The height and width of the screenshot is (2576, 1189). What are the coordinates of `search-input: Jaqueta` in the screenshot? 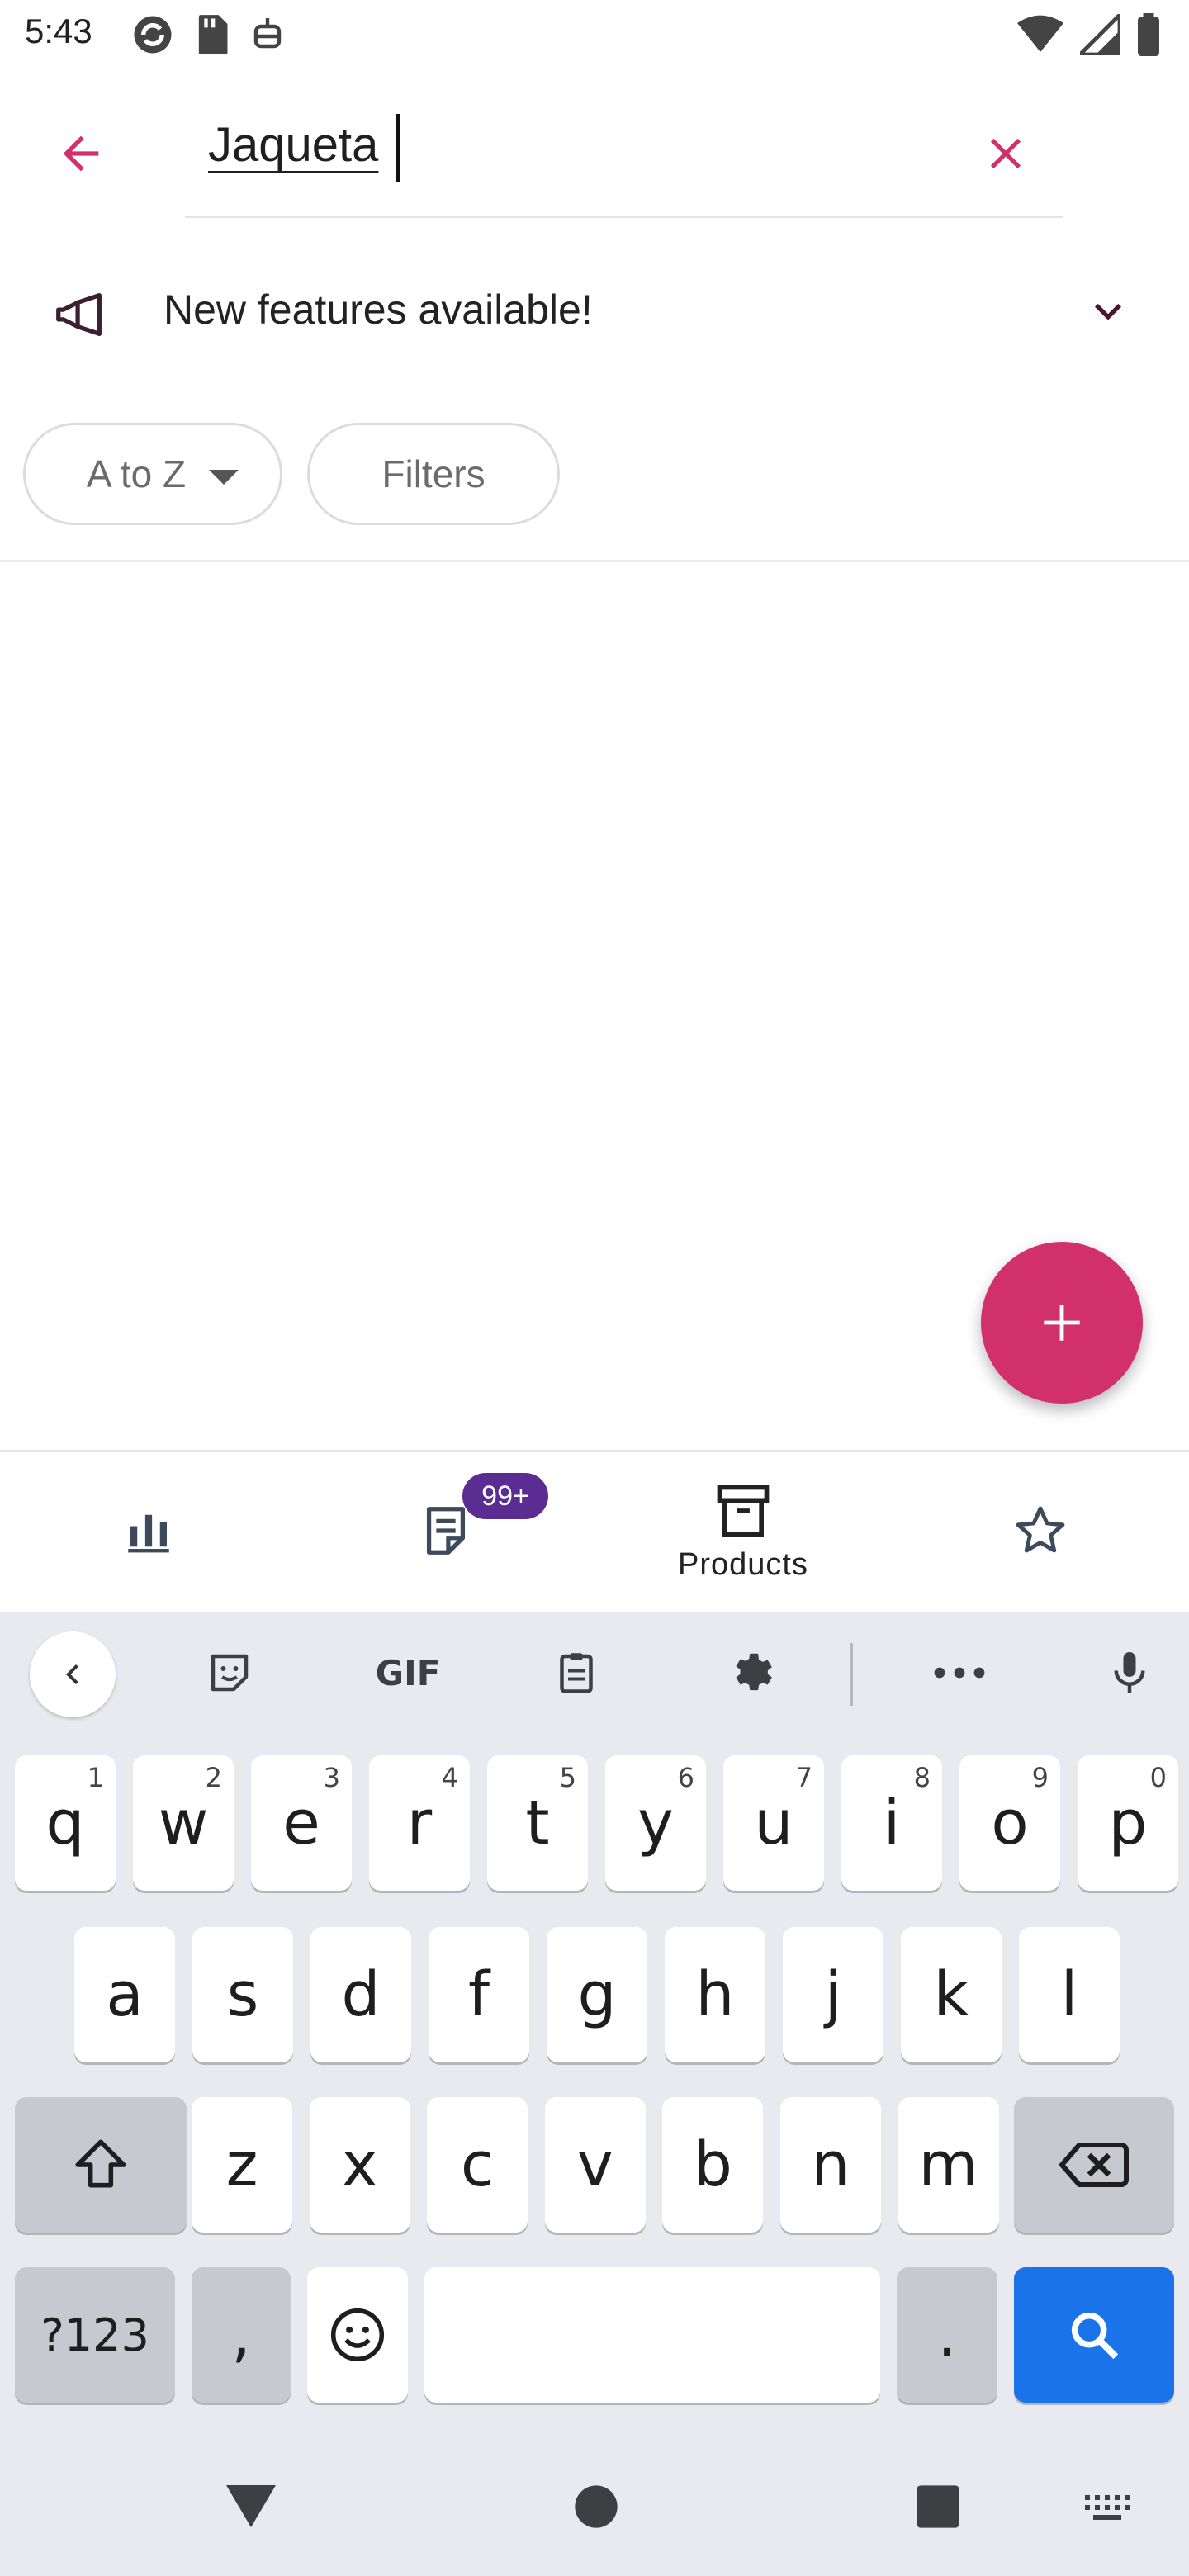 It's located at (293, 145).